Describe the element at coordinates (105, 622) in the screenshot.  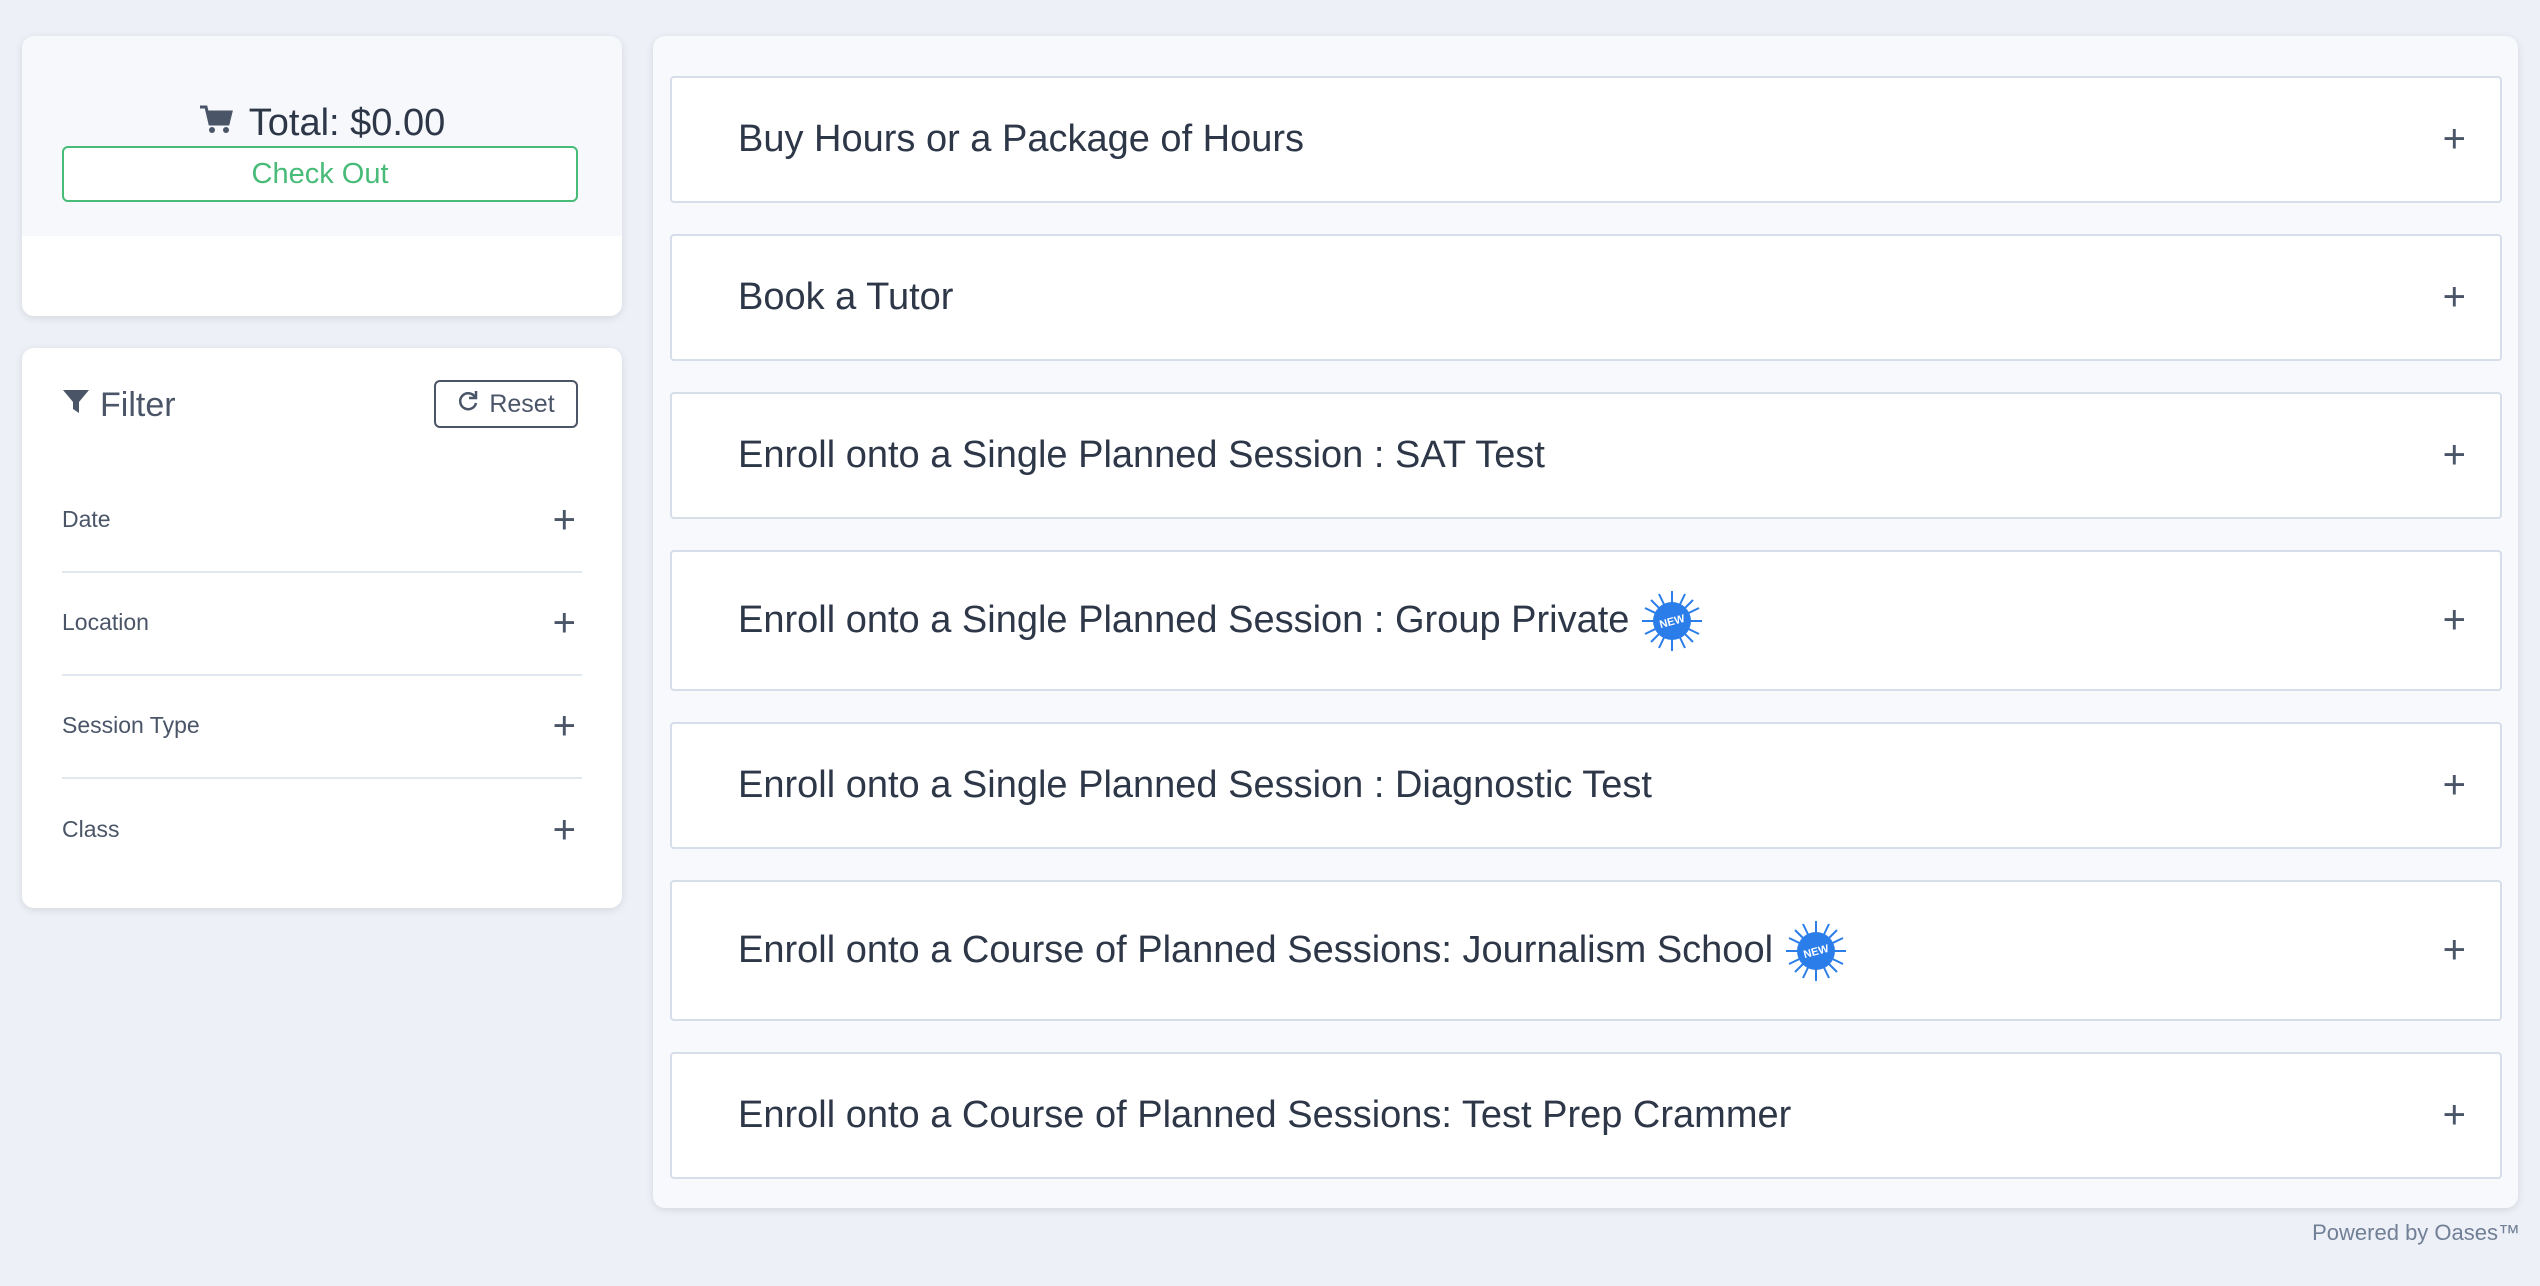
I see `filter-section-label: Location` at that location.